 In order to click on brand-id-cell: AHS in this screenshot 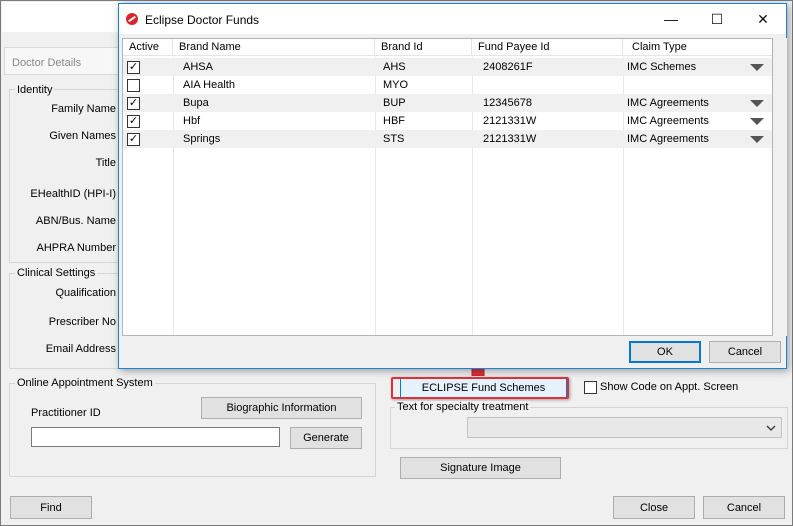, I will do `click(394, 67)`.